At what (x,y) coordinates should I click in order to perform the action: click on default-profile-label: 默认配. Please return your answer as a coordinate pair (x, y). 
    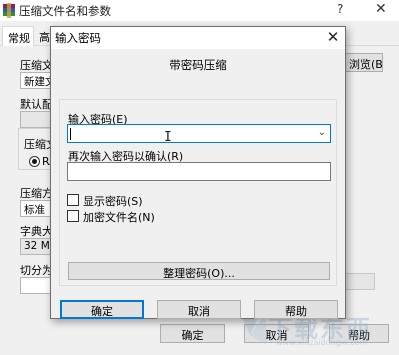
    Looking at the image, I should click on (36, 104).